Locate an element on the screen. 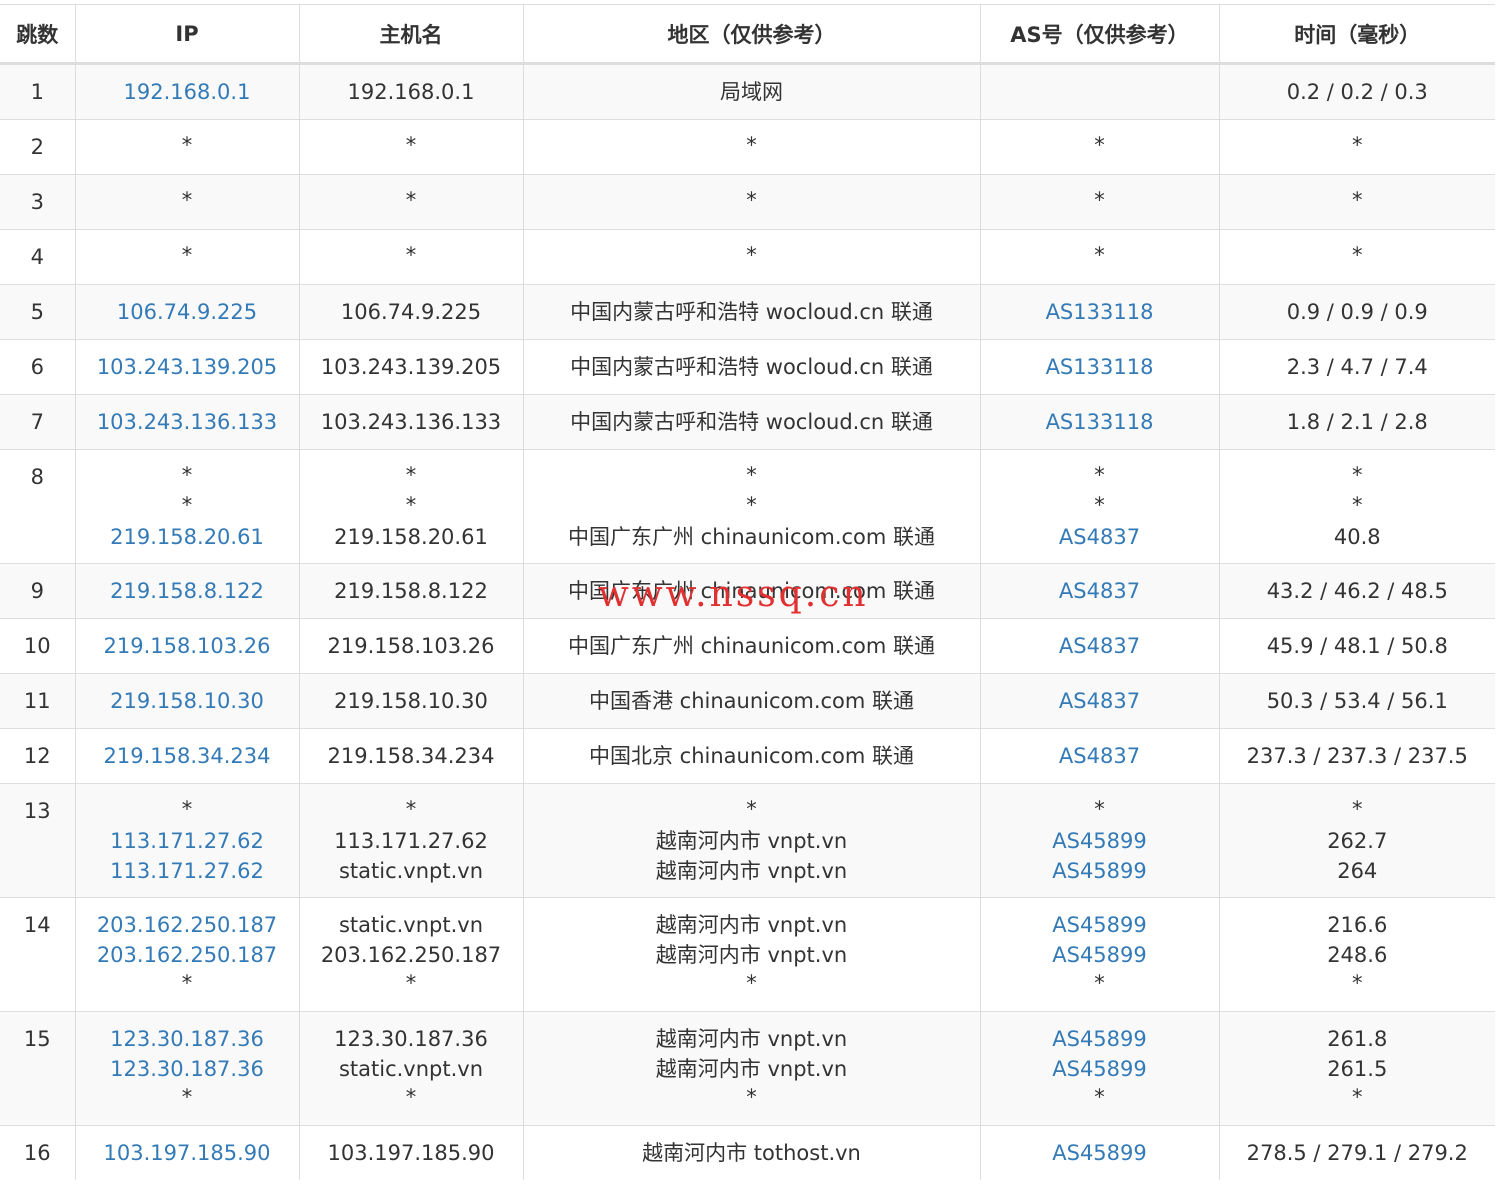 This screenshot has height=1190, width=1506. hop-number: 4 is located at coordinates (37, 257).